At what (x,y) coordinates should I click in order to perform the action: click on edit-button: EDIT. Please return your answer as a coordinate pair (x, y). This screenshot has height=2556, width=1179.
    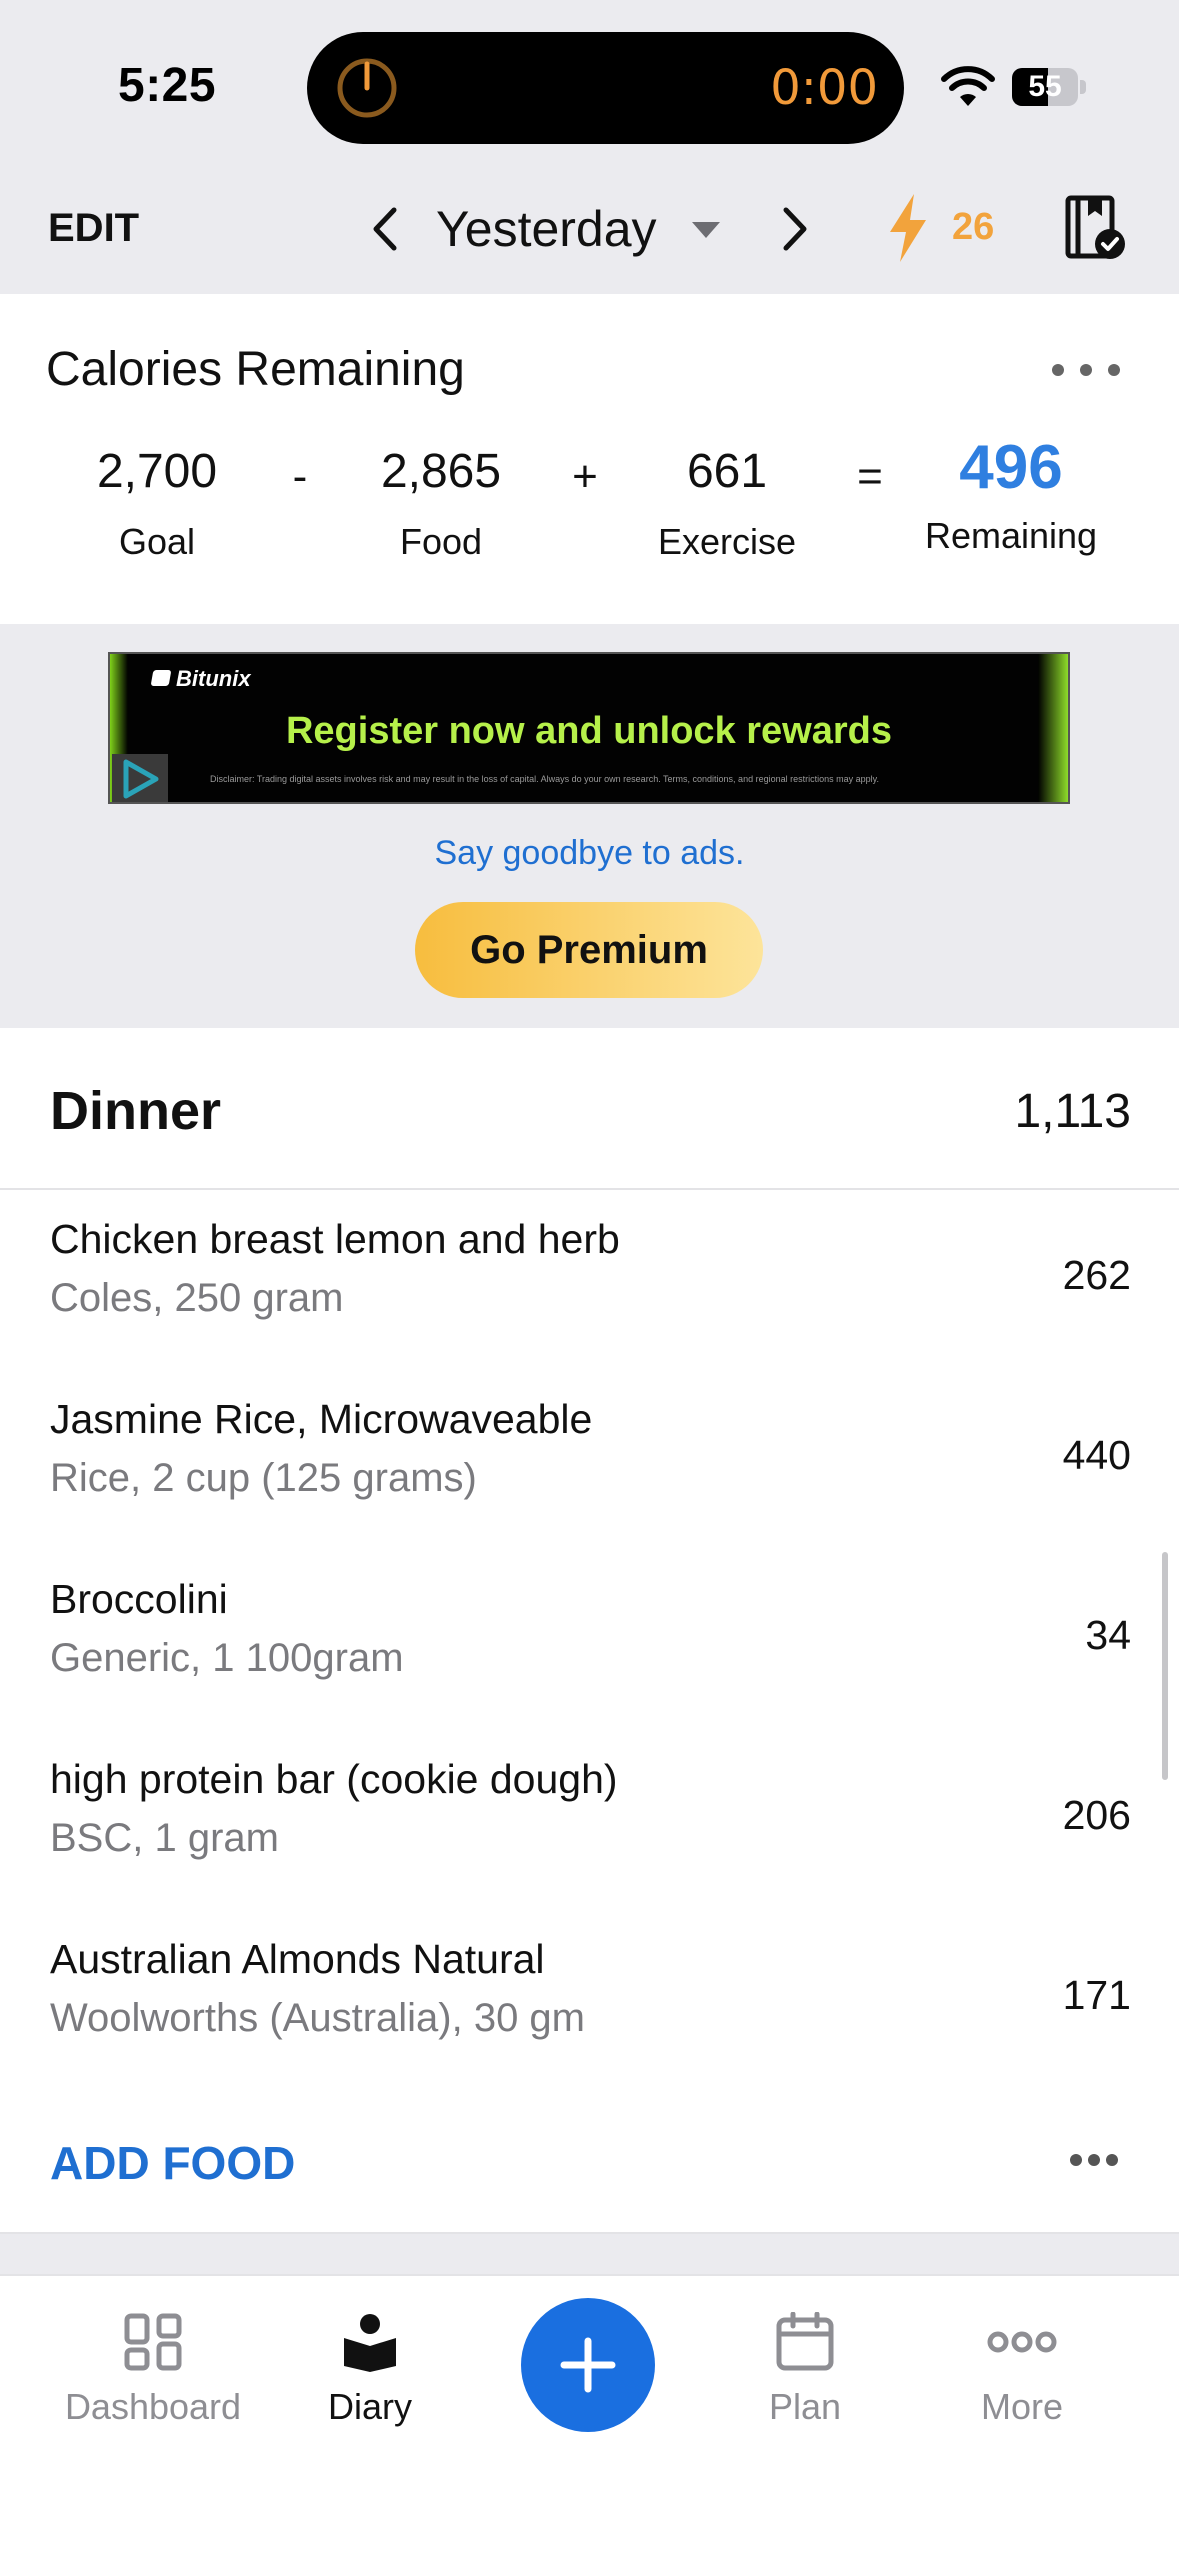
    Looking at the image, I should click on (93, 228).